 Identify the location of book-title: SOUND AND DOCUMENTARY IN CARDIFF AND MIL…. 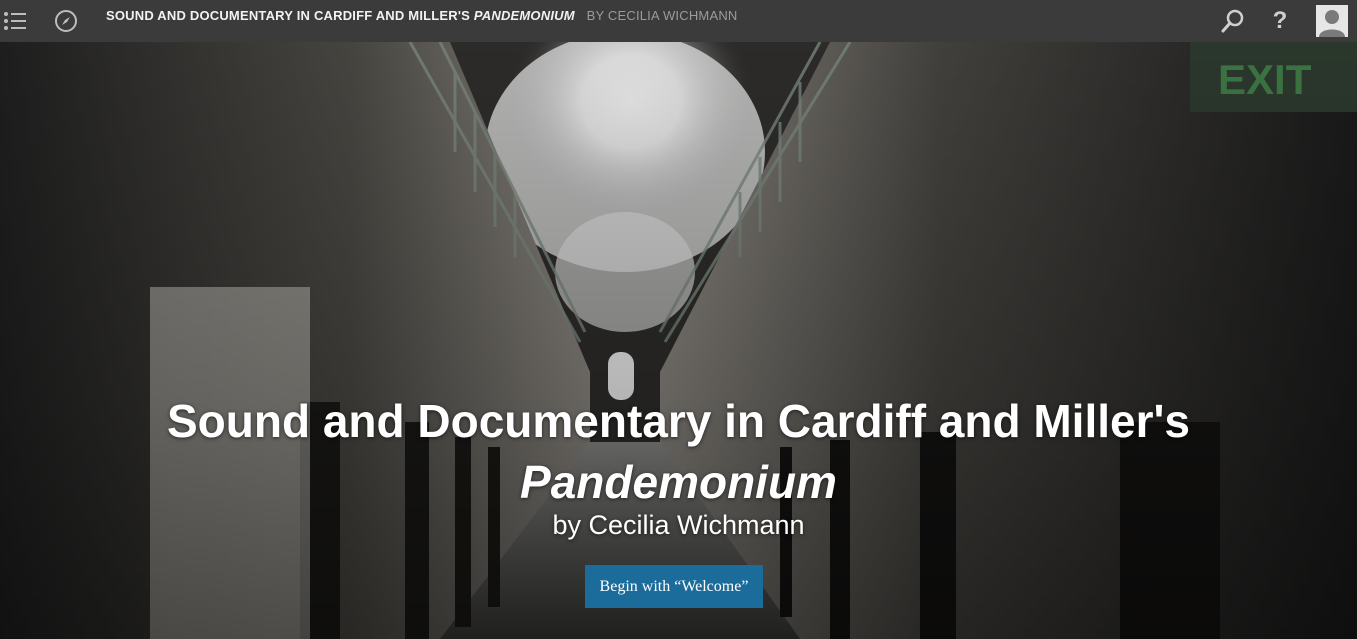
(422, 16).